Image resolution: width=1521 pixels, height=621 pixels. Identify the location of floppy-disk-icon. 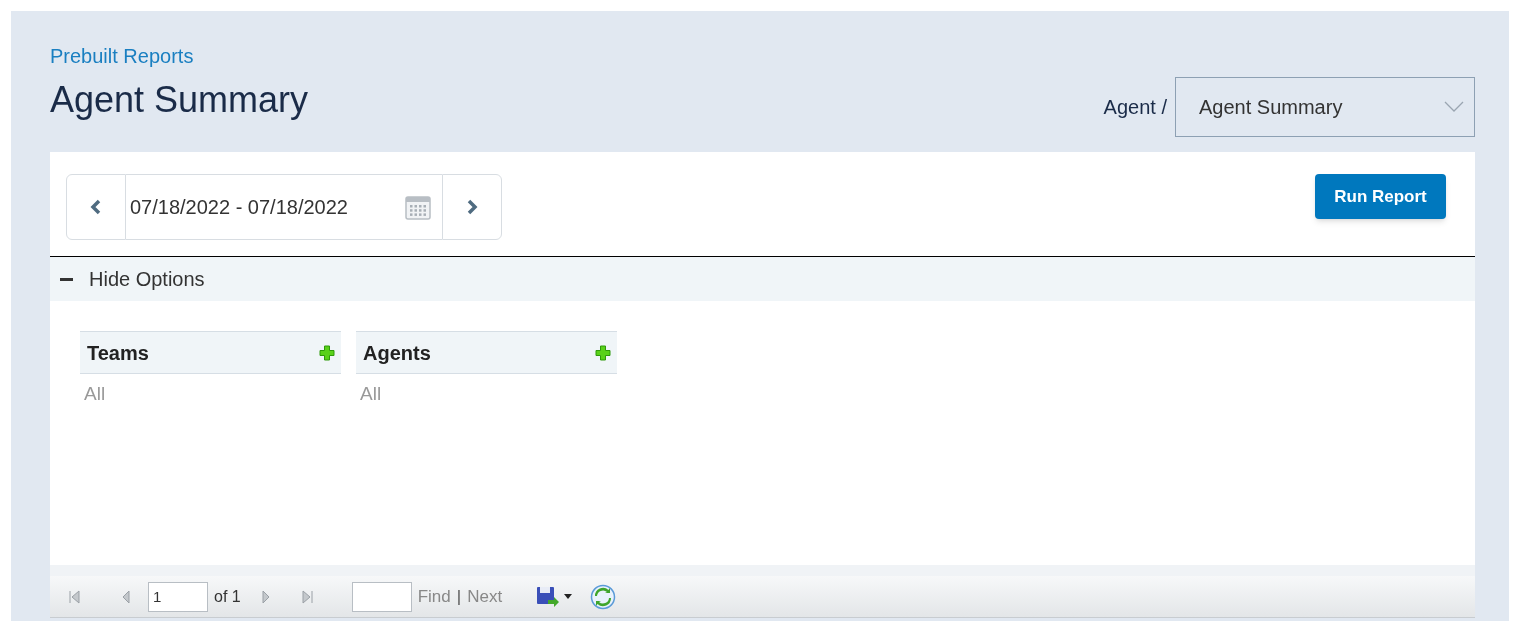
(548, 596).